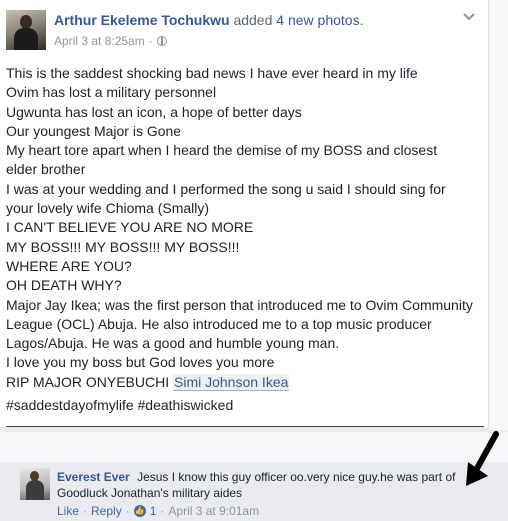  I want to click on avatar-body, so click(26, 39).